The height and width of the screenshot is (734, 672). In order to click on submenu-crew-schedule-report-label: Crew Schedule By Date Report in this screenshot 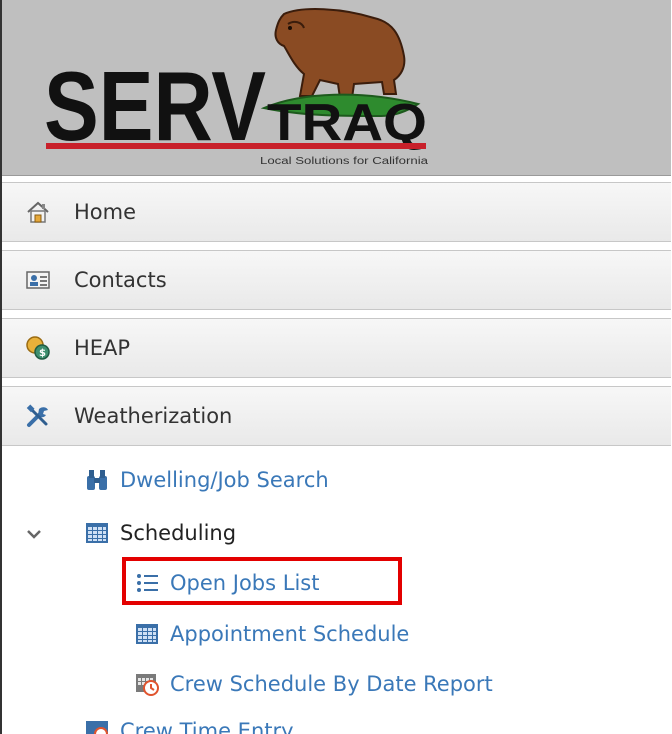, I will do `click(331, 684)`.